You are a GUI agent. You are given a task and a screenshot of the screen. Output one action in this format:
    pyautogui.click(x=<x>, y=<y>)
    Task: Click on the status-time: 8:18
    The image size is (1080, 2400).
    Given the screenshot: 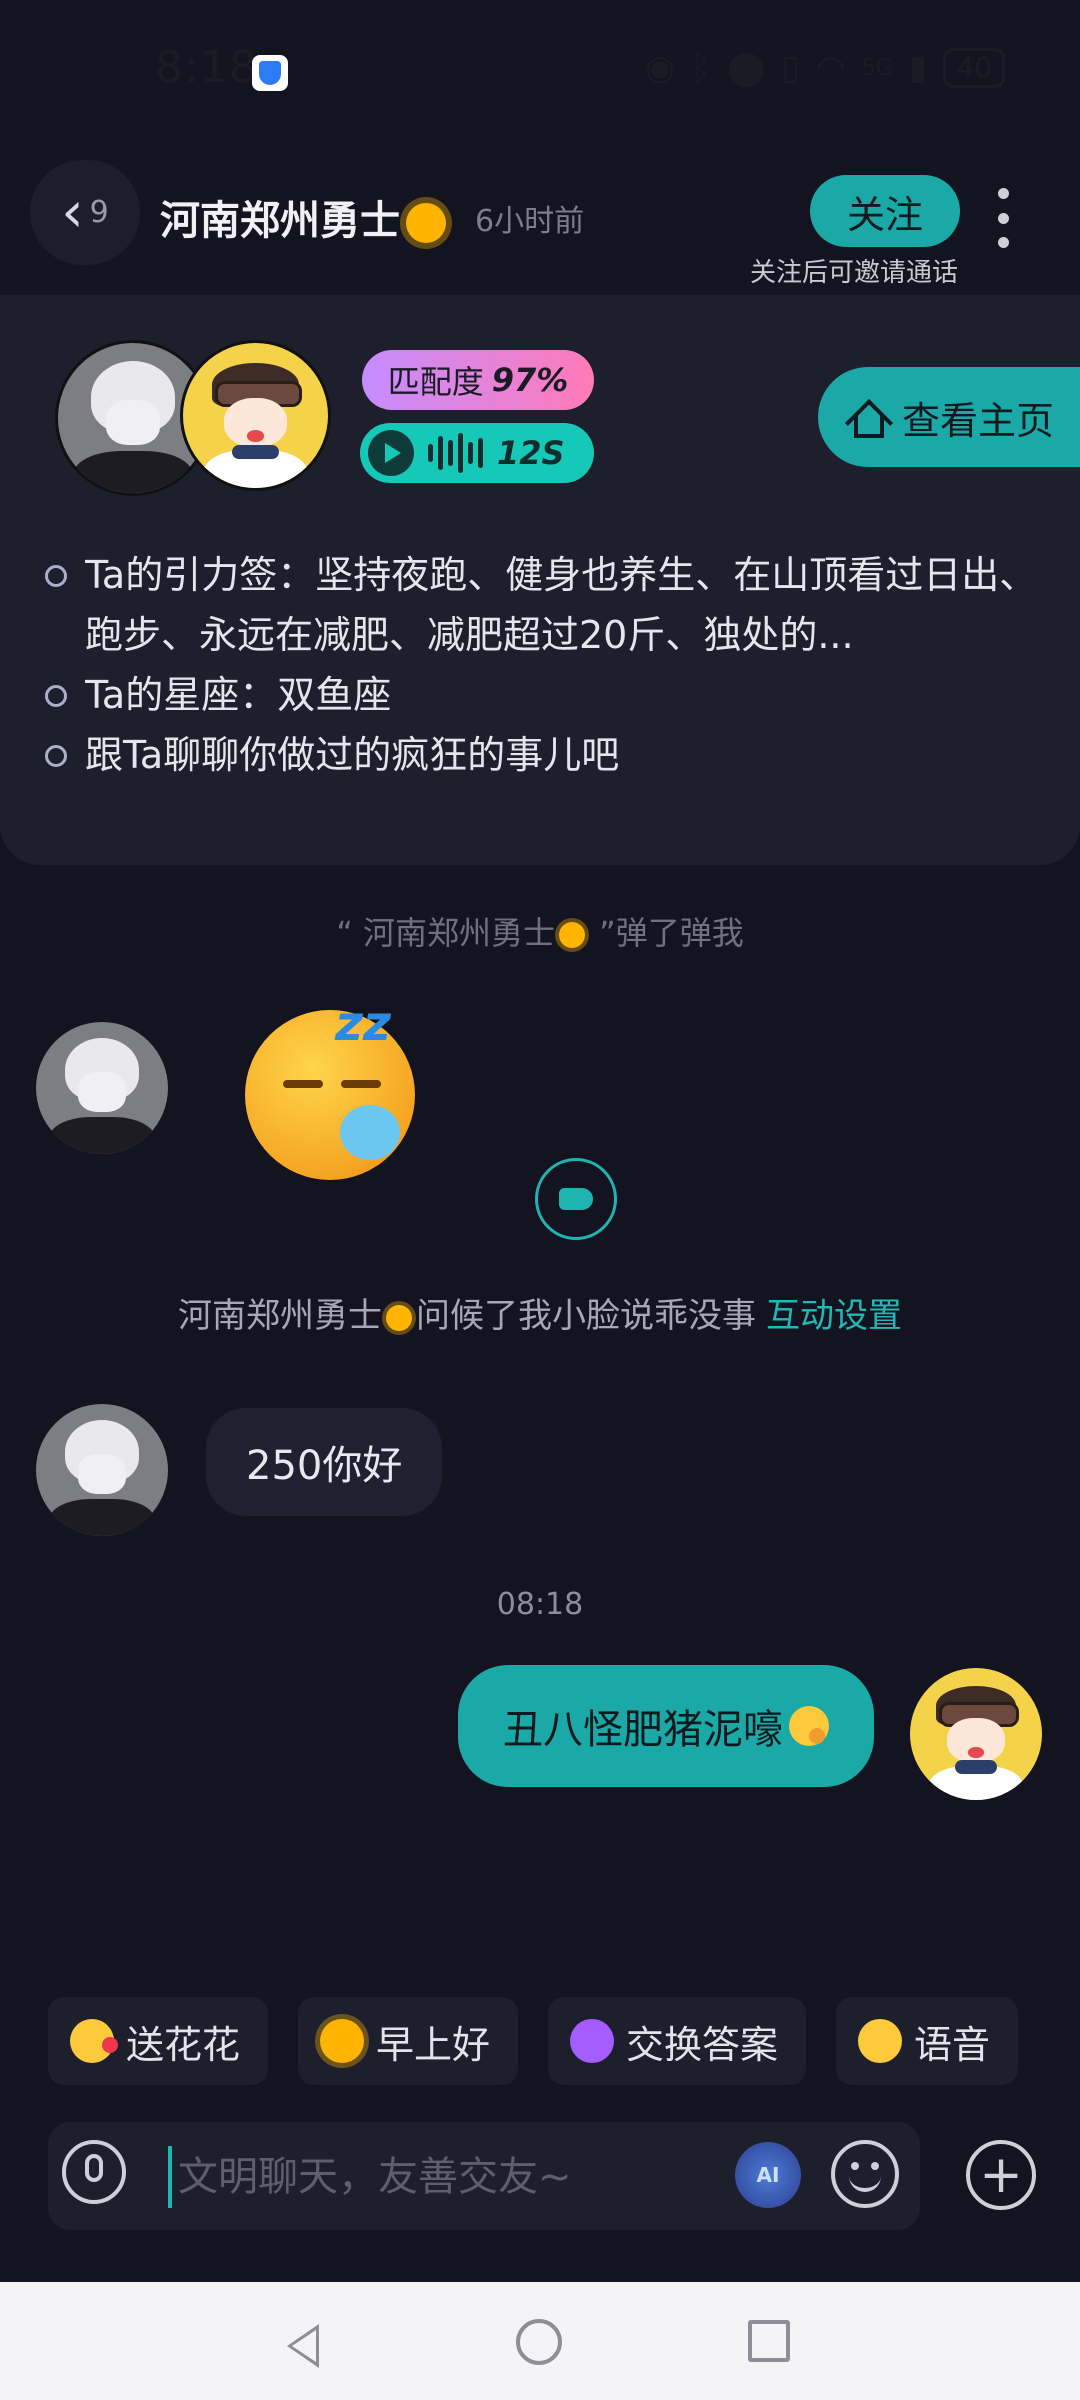 What is the action you would take?
    pyautogui.click(x=206, y=67)
    